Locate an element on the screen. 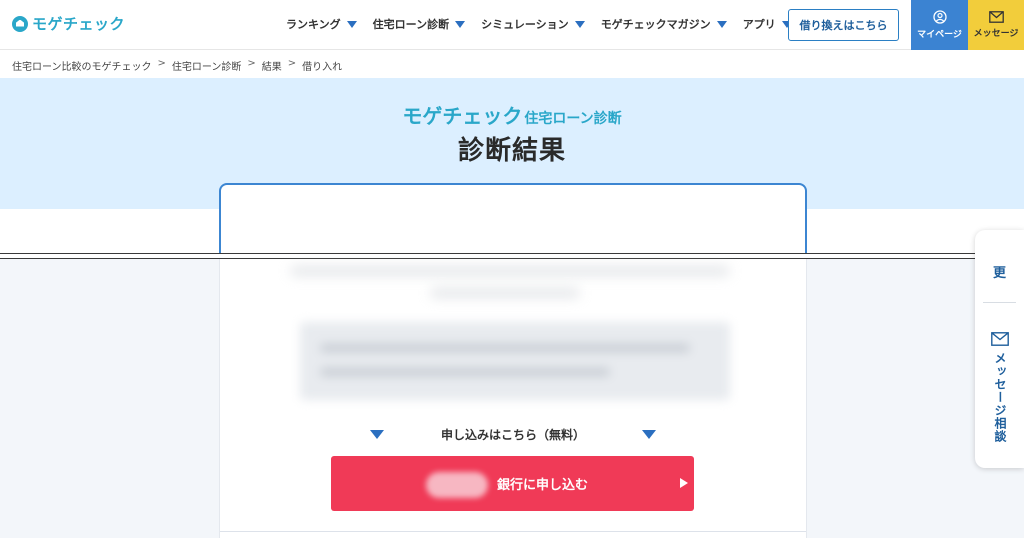  hero-subtitle: 住宅ローン診断 is located at coordinates (573, 119).